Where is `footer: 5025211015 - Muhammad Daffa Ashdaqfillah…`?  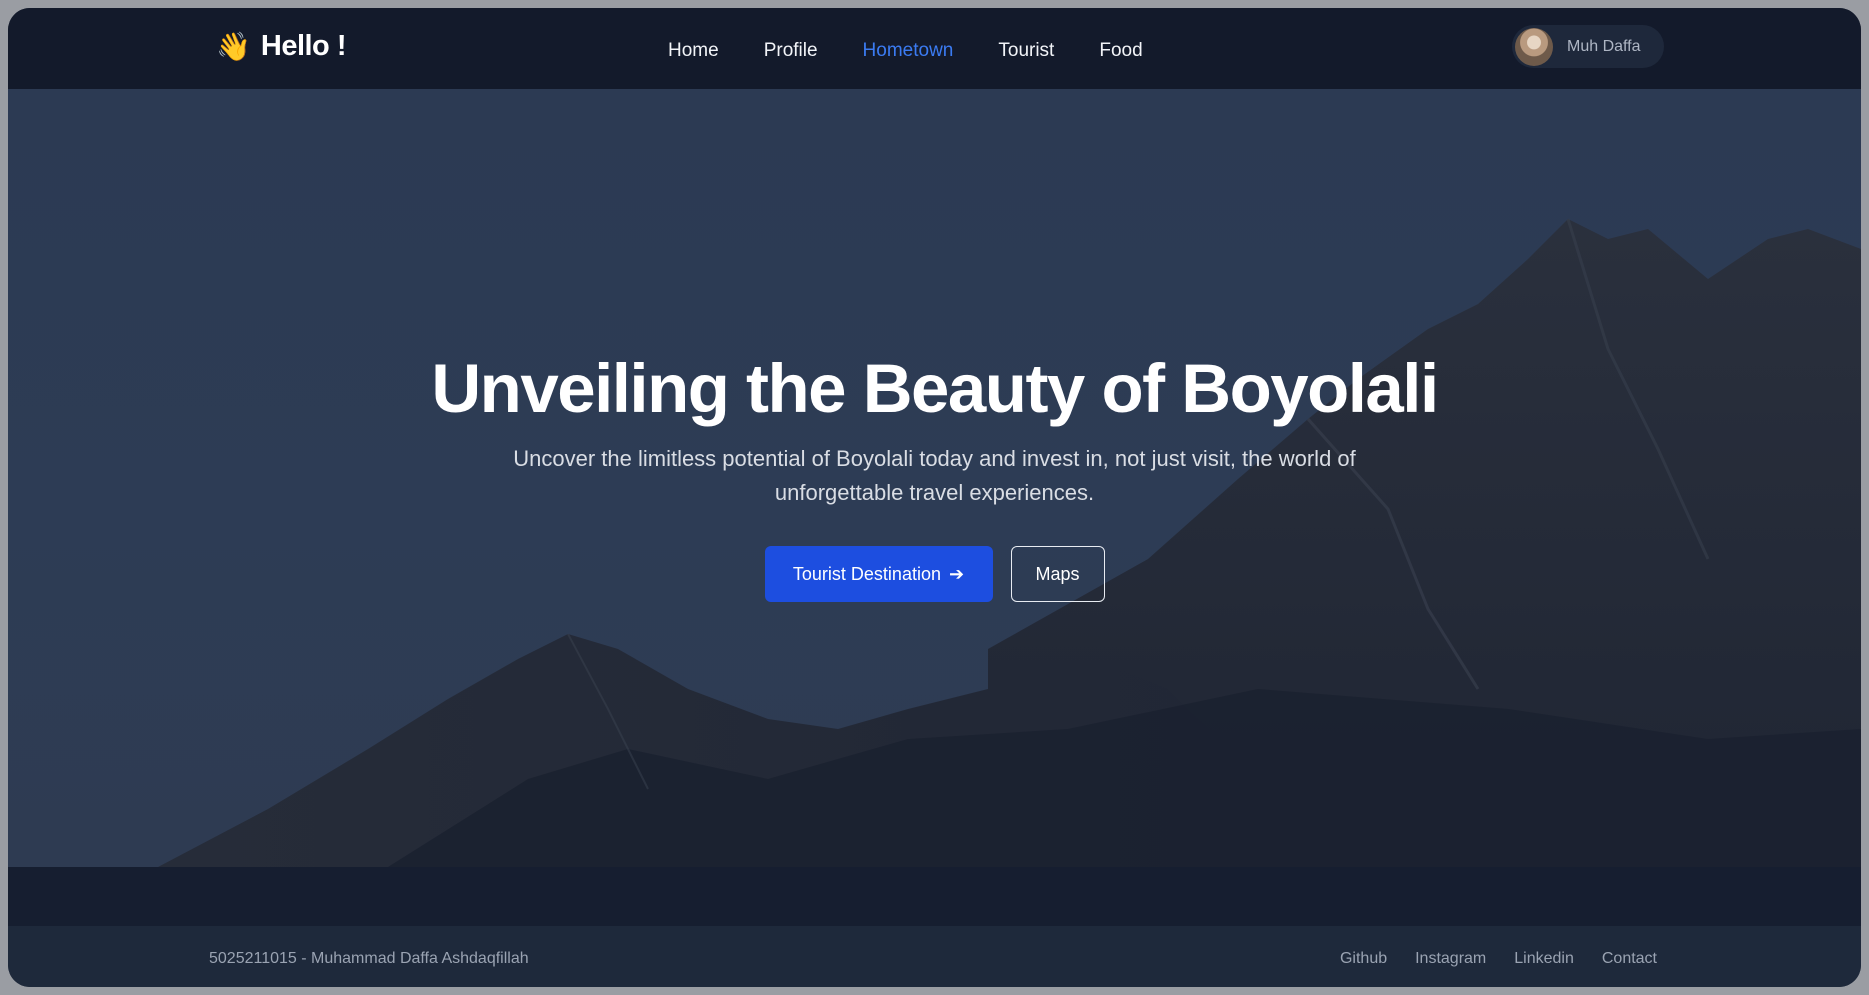 footer: 5025211015 - Muhammad Daffa Ashdaqfillah… is located at coordinates (934, 956).